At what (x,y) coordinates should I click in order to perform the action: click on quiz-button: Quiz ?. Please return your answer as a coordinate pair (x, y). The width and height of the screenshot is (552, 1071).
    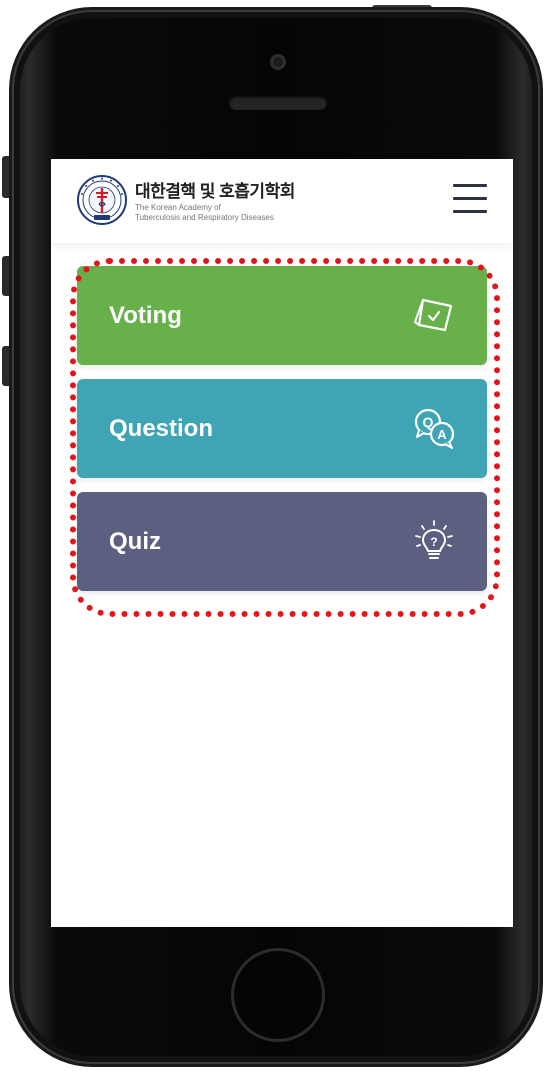
    Looking at the image, I should click on (282, 541).